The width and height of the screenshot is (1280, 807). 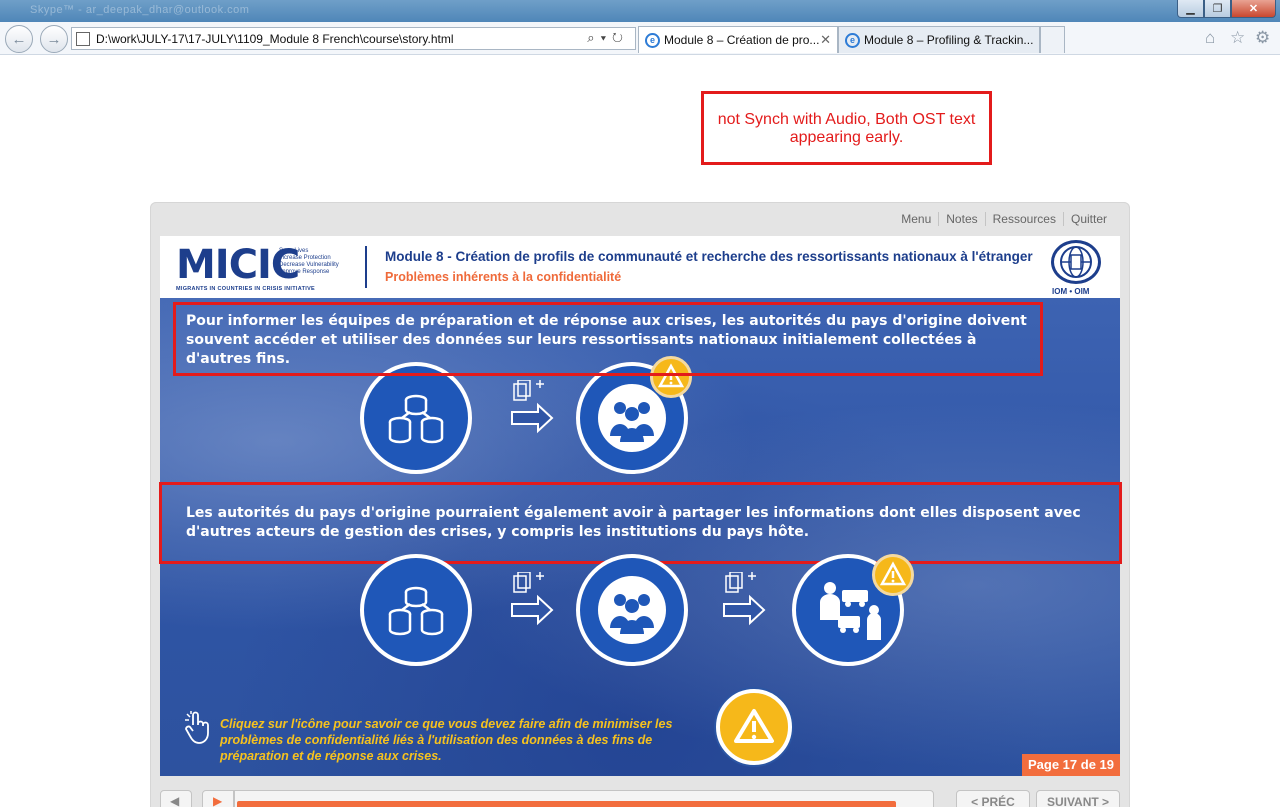 I want to click on home-icon: ⌂, so click(x=1210, y=38).